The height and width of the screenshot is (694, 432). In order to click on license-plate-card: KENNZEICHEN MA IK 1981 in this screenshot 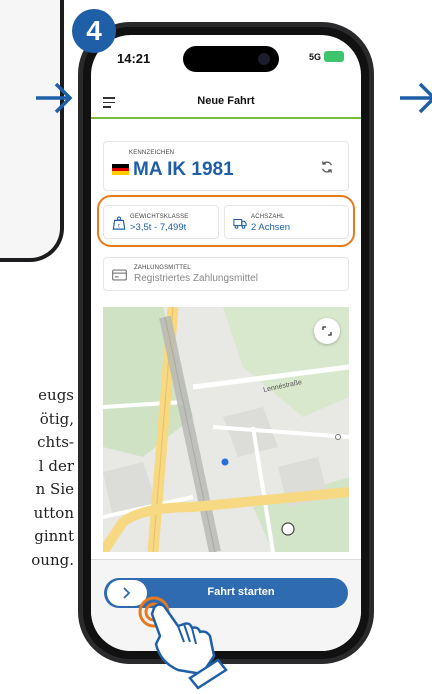, I will do `click(226, 166)`.